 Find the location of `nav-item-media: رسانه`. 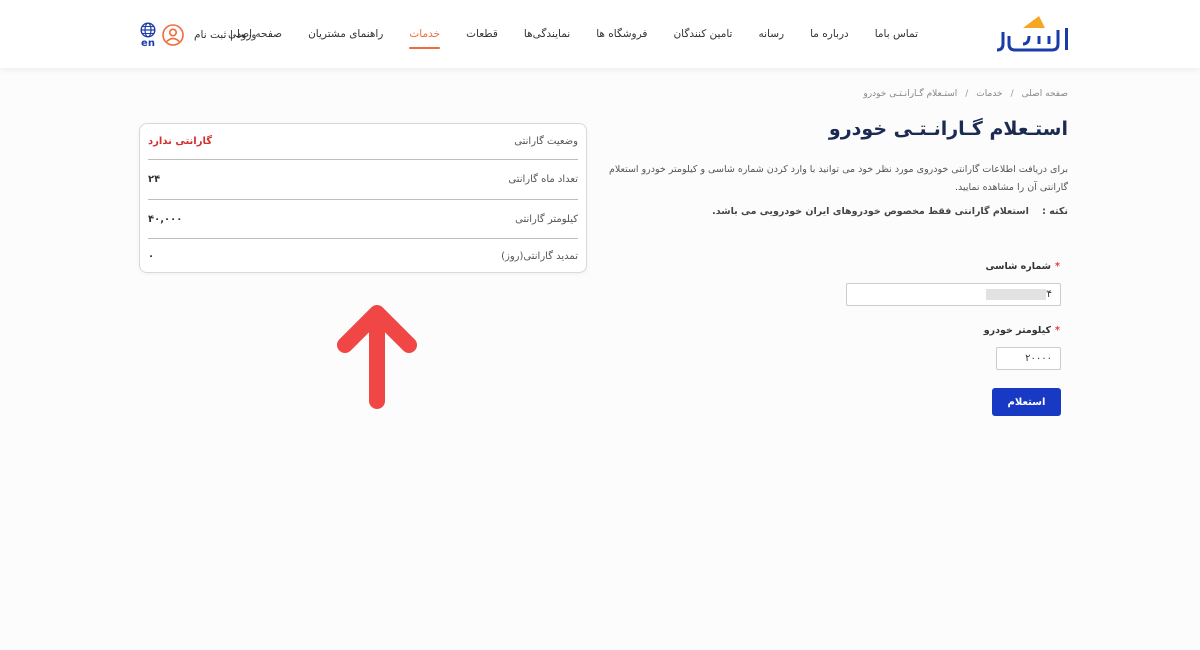

nav-item-media: رسانه is located at coordinates (771, 34).